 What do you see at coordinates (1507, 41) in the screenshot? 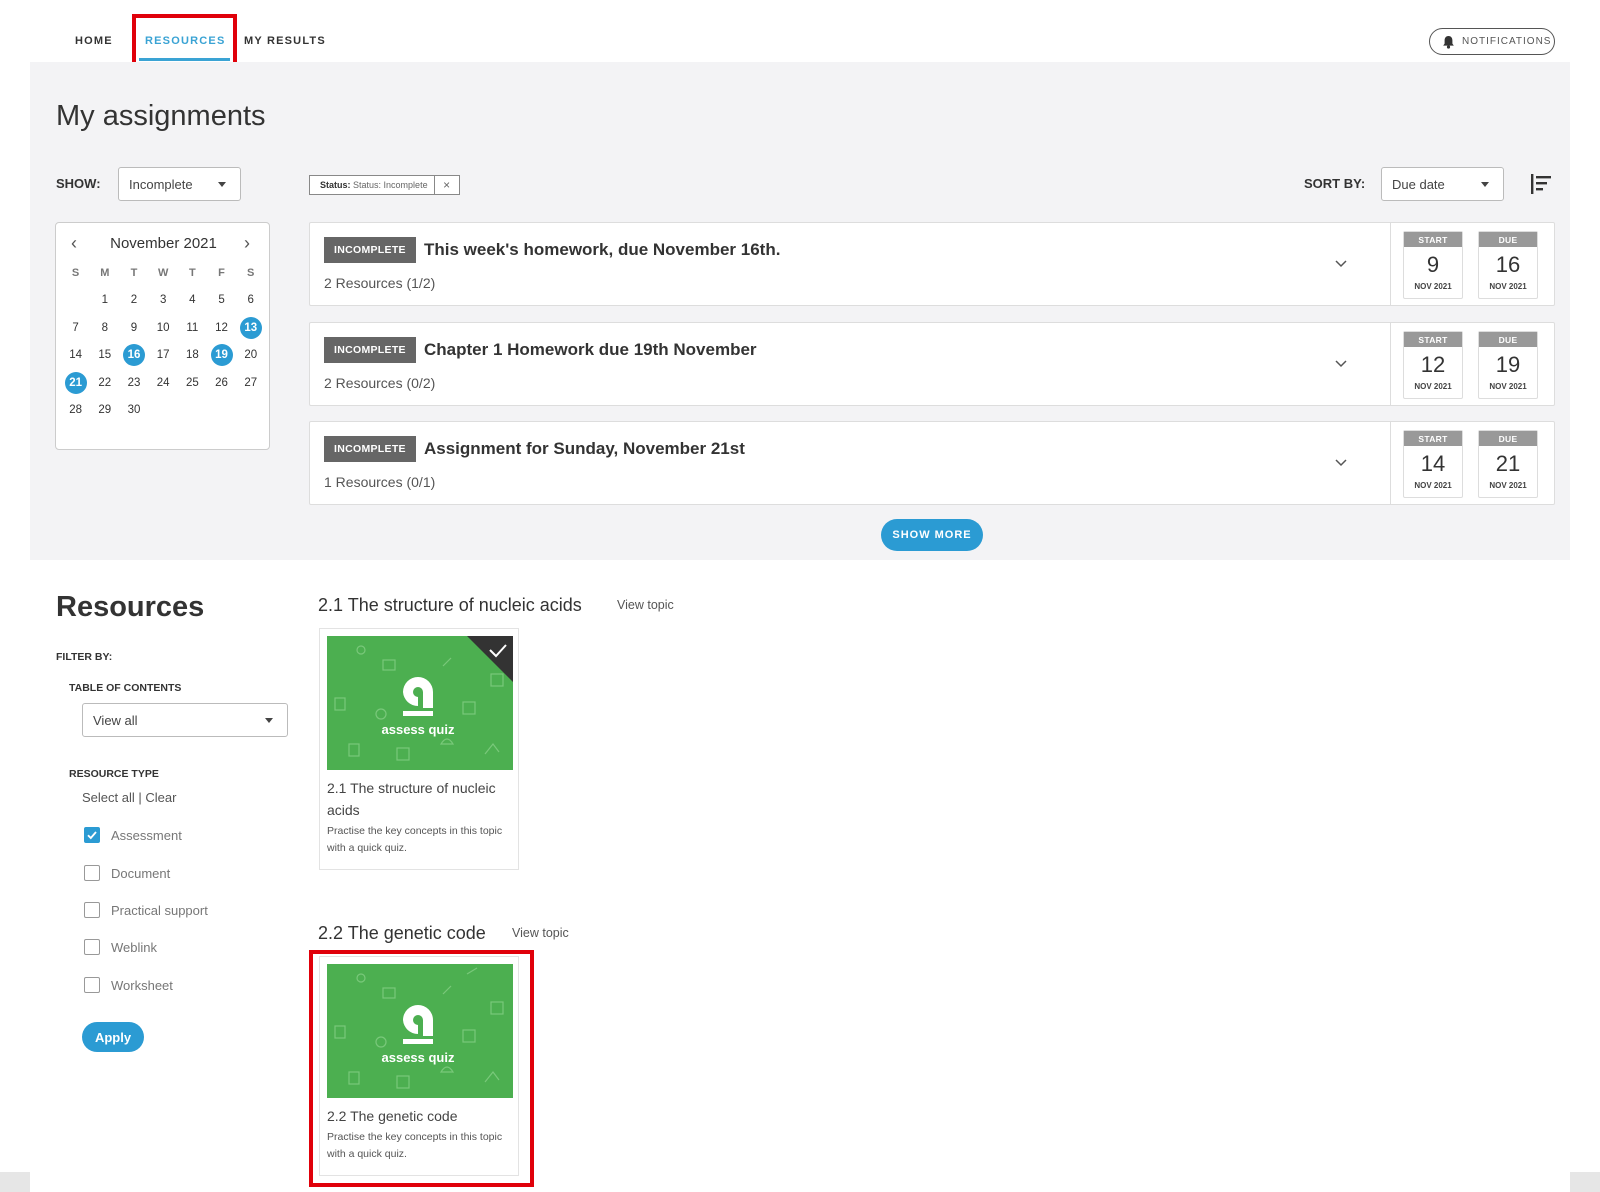
I see `notifications-label: NOTIFICATIONS` at bounding box center [1507, 41].